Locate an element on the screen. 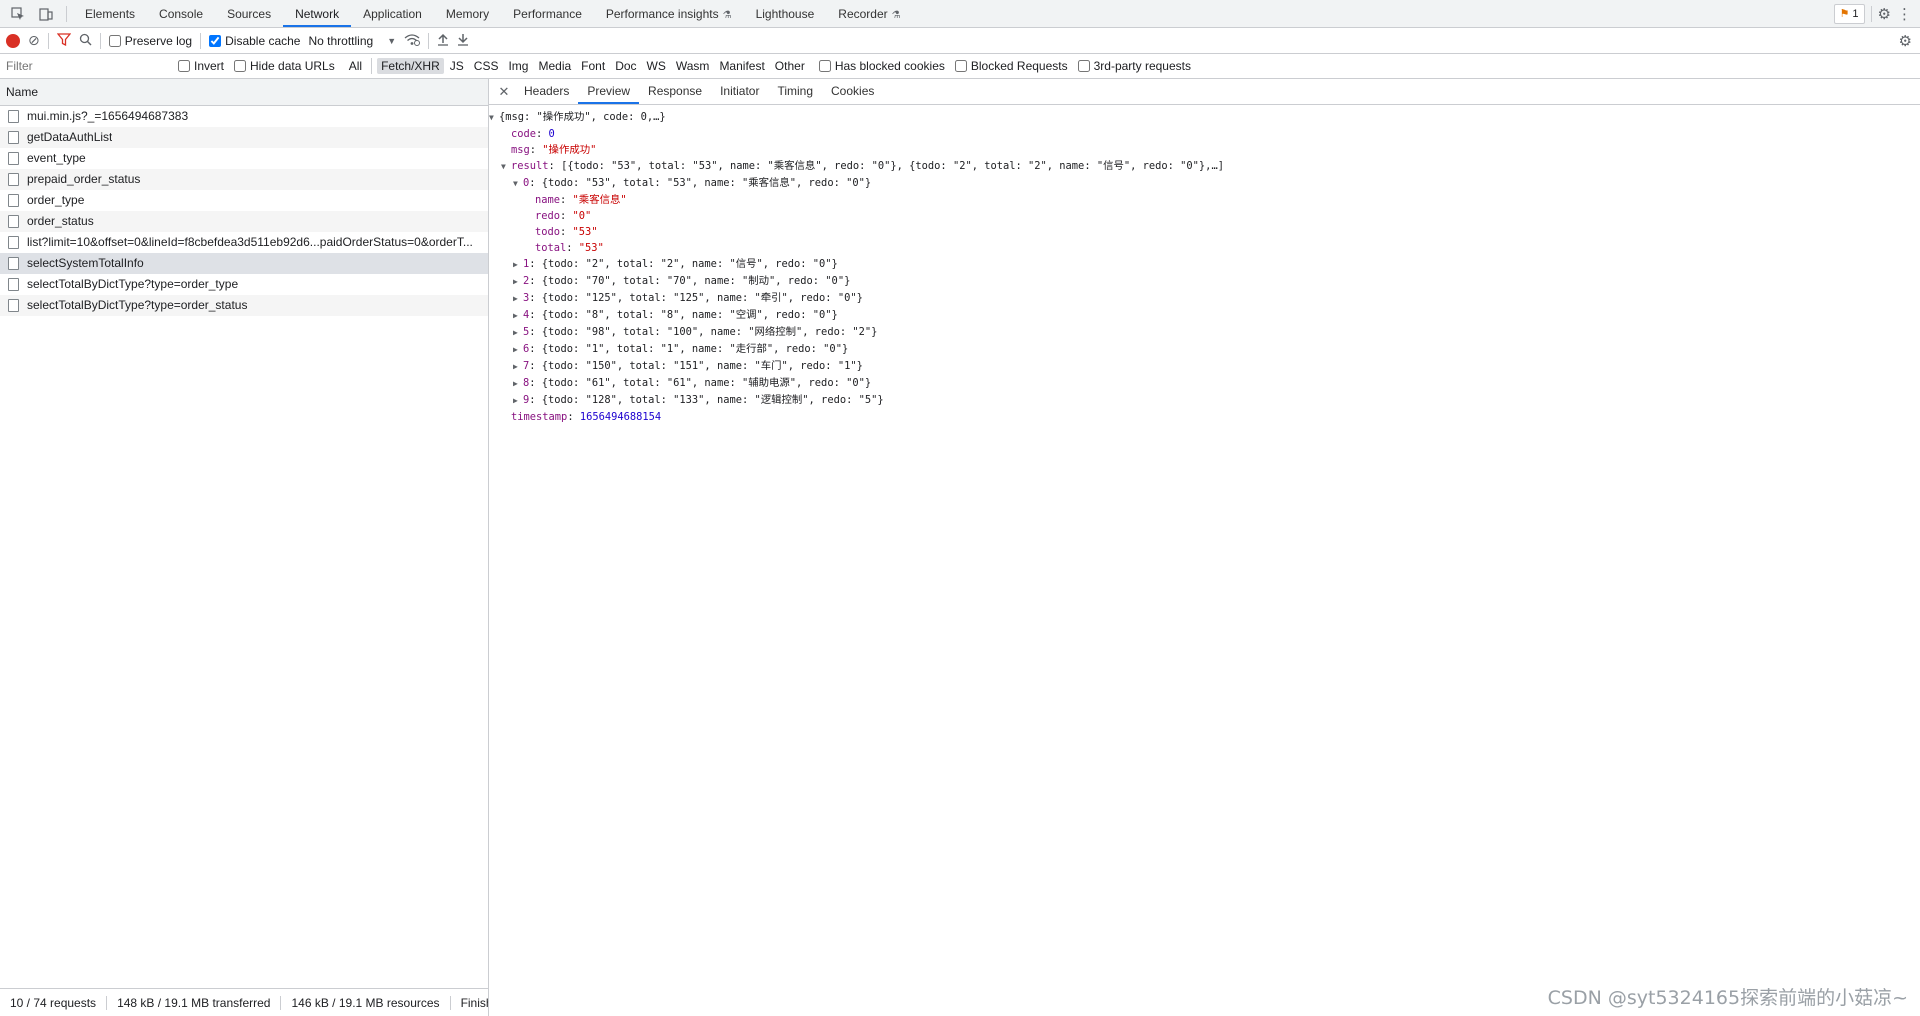  blocked-requests-checkbox: Blocked Requests is located at coordinates (1011, 66).